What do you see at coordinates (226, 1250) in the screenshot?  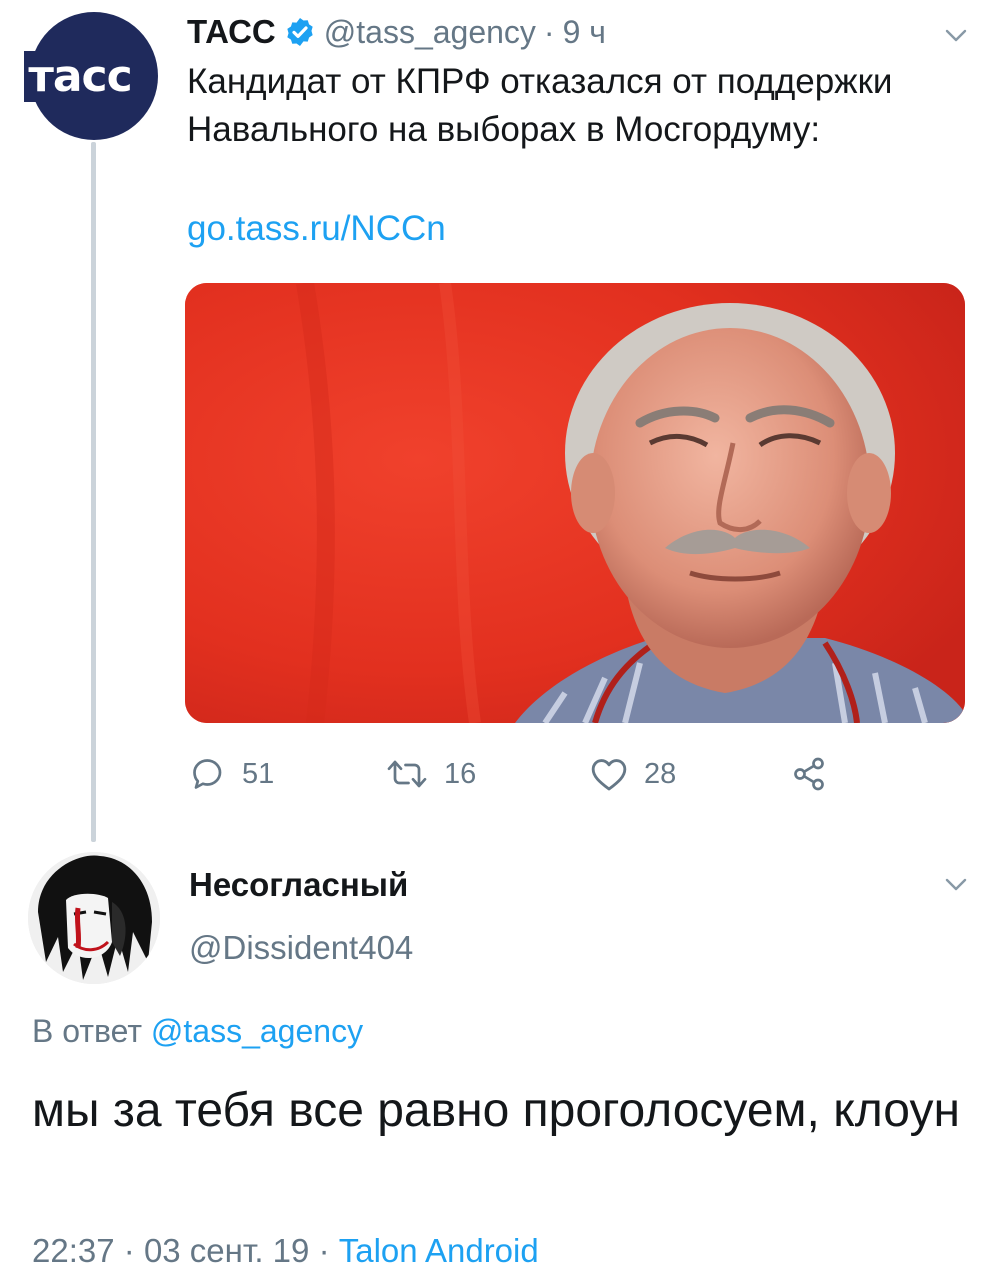 I see `tweet-date: 03 сент. 19` at bounding box center [226, 1250].